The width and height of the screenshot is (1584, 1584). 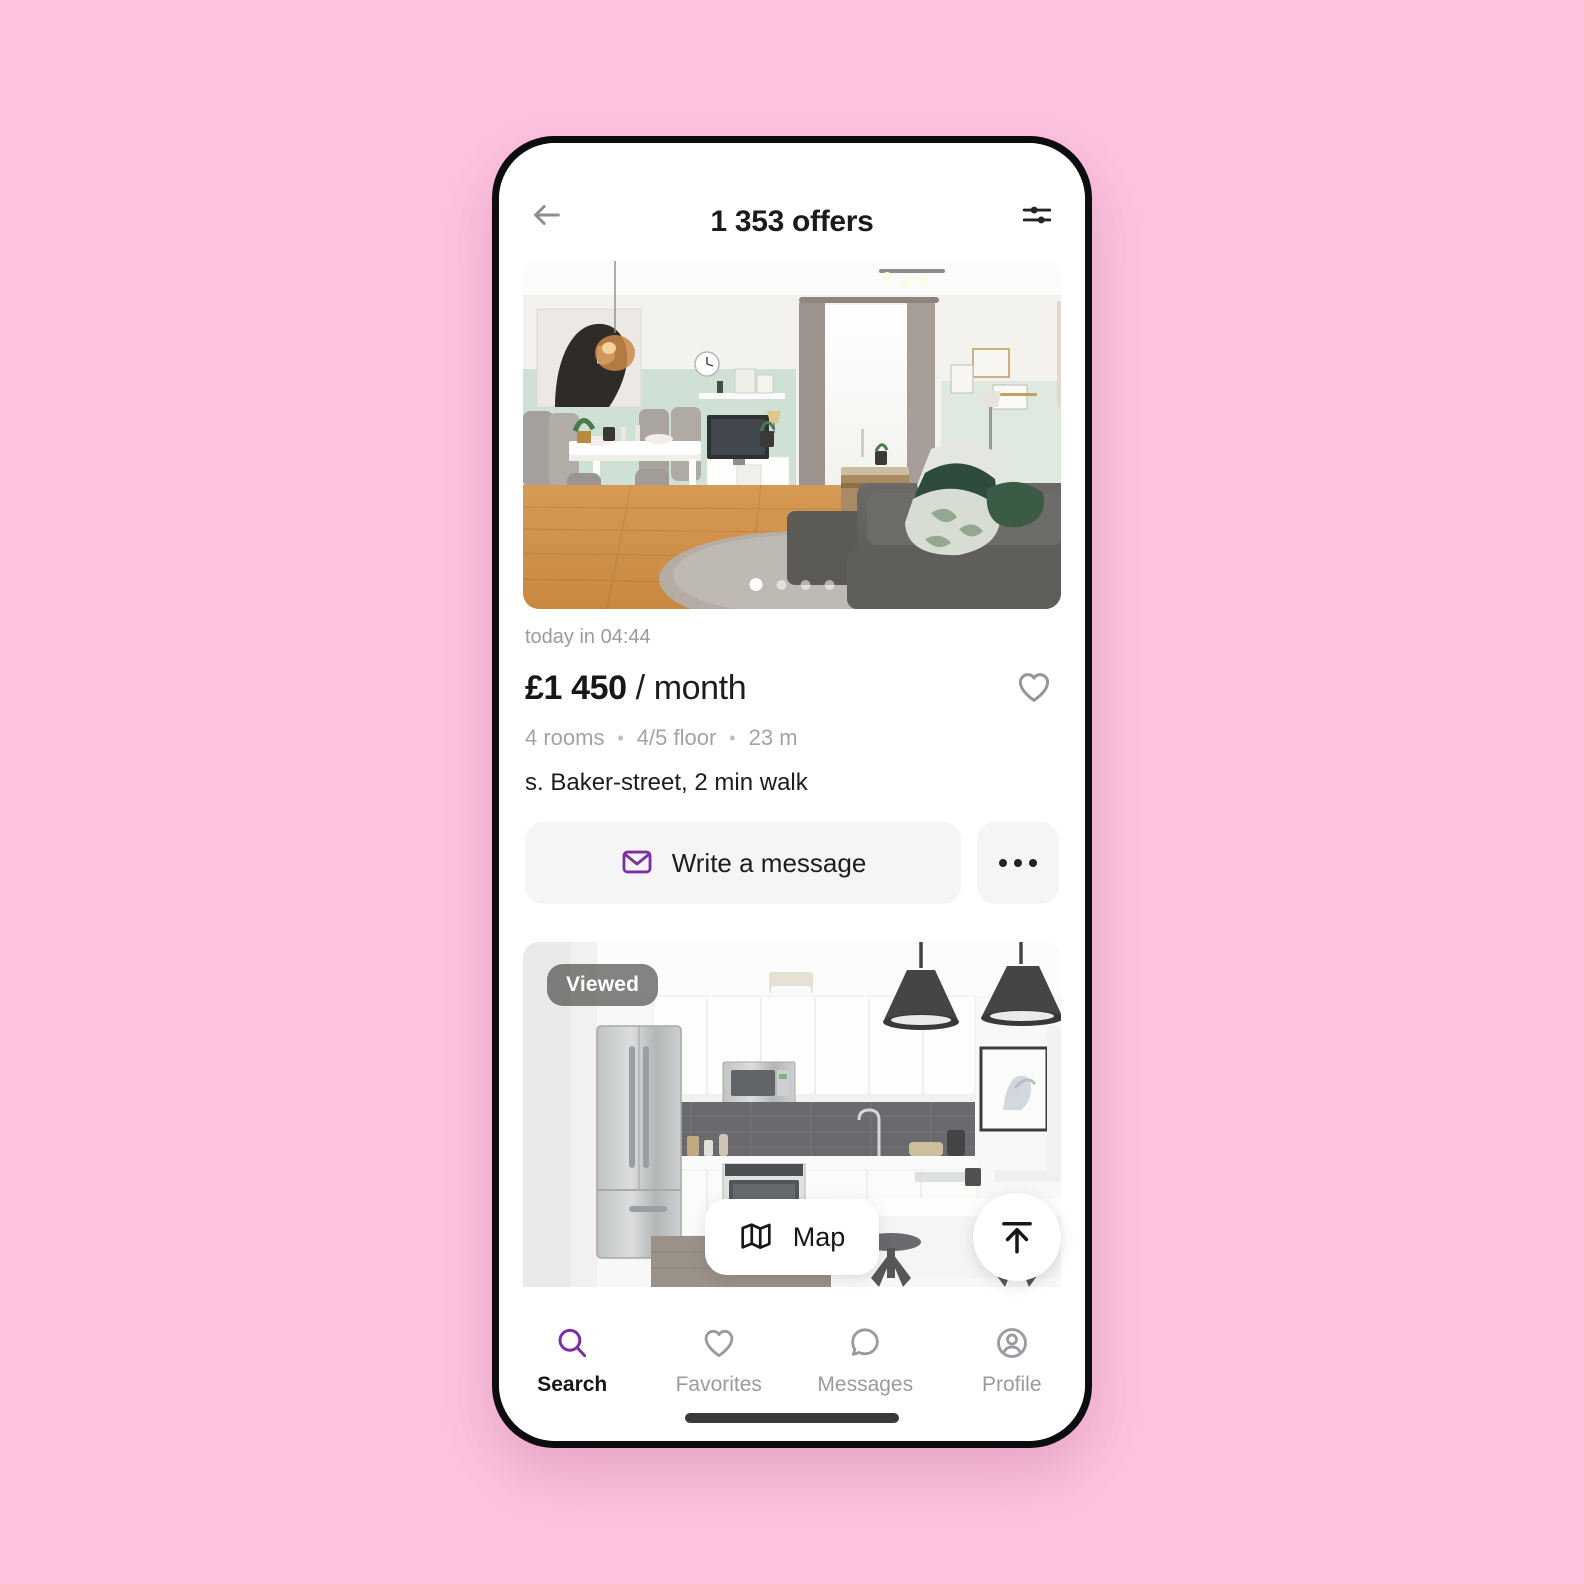 What do you see at coordinates (676, 737) in the screenshot?
I see `meta-floor: 4/5 floor` at bounding box center [676, 737].